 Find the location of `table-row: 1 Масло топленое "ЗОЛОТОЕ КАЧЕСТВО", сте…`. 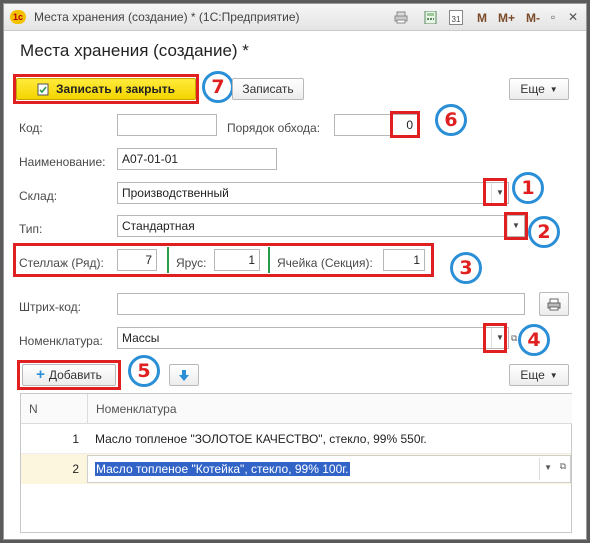

table-row: 1 Масло топленое "ЗОЛОТОЕ КАЧЕСТВО", сте… is located at coordinates (296, 439).